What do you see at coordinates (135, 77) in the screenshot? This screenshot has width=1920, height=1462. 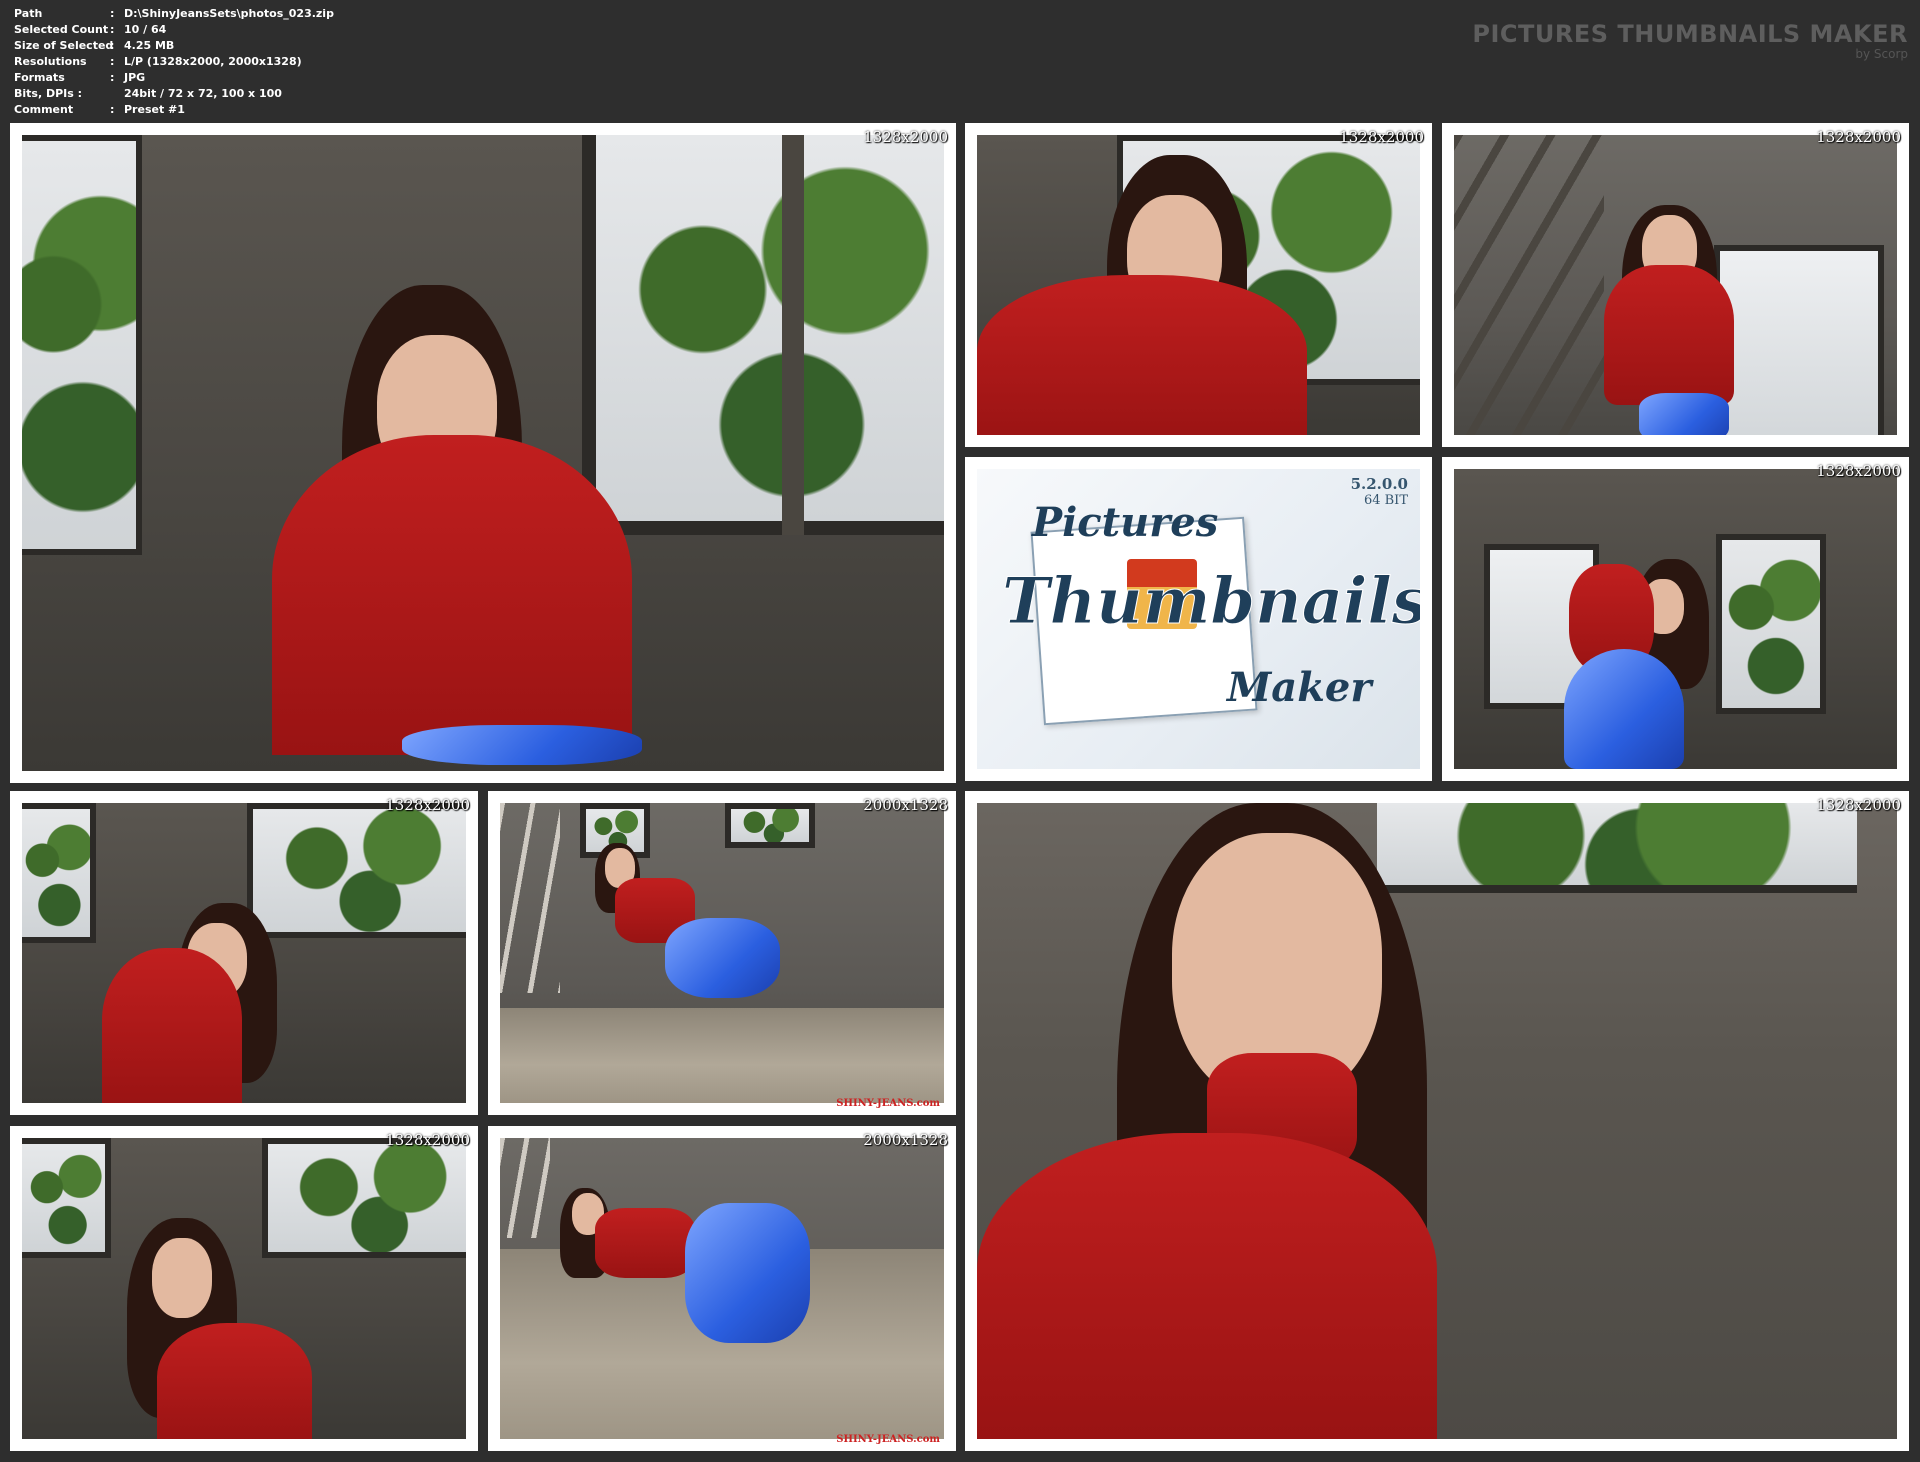 I see `info-value: JPG` at bounding box center [135, 77].